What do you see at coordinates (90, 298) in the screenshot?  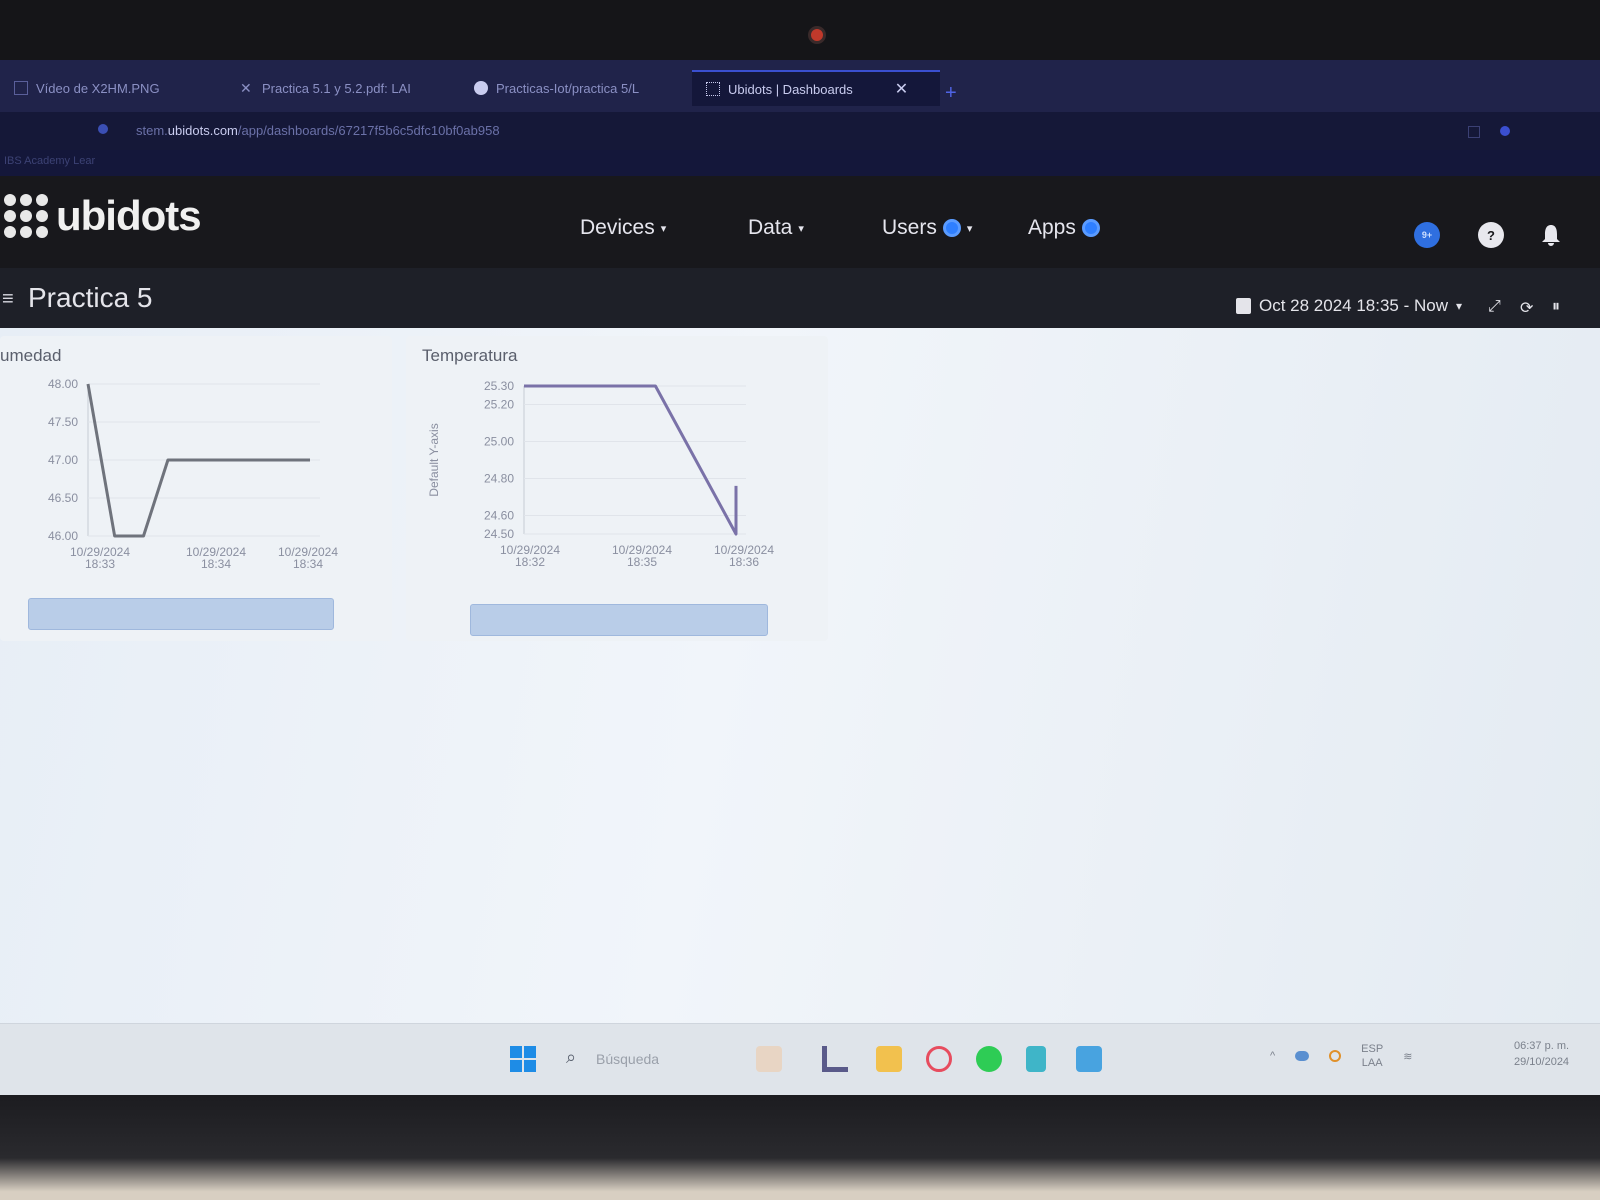 I see `dashboard-title: Practica 5` at bounding box center [90, 298].